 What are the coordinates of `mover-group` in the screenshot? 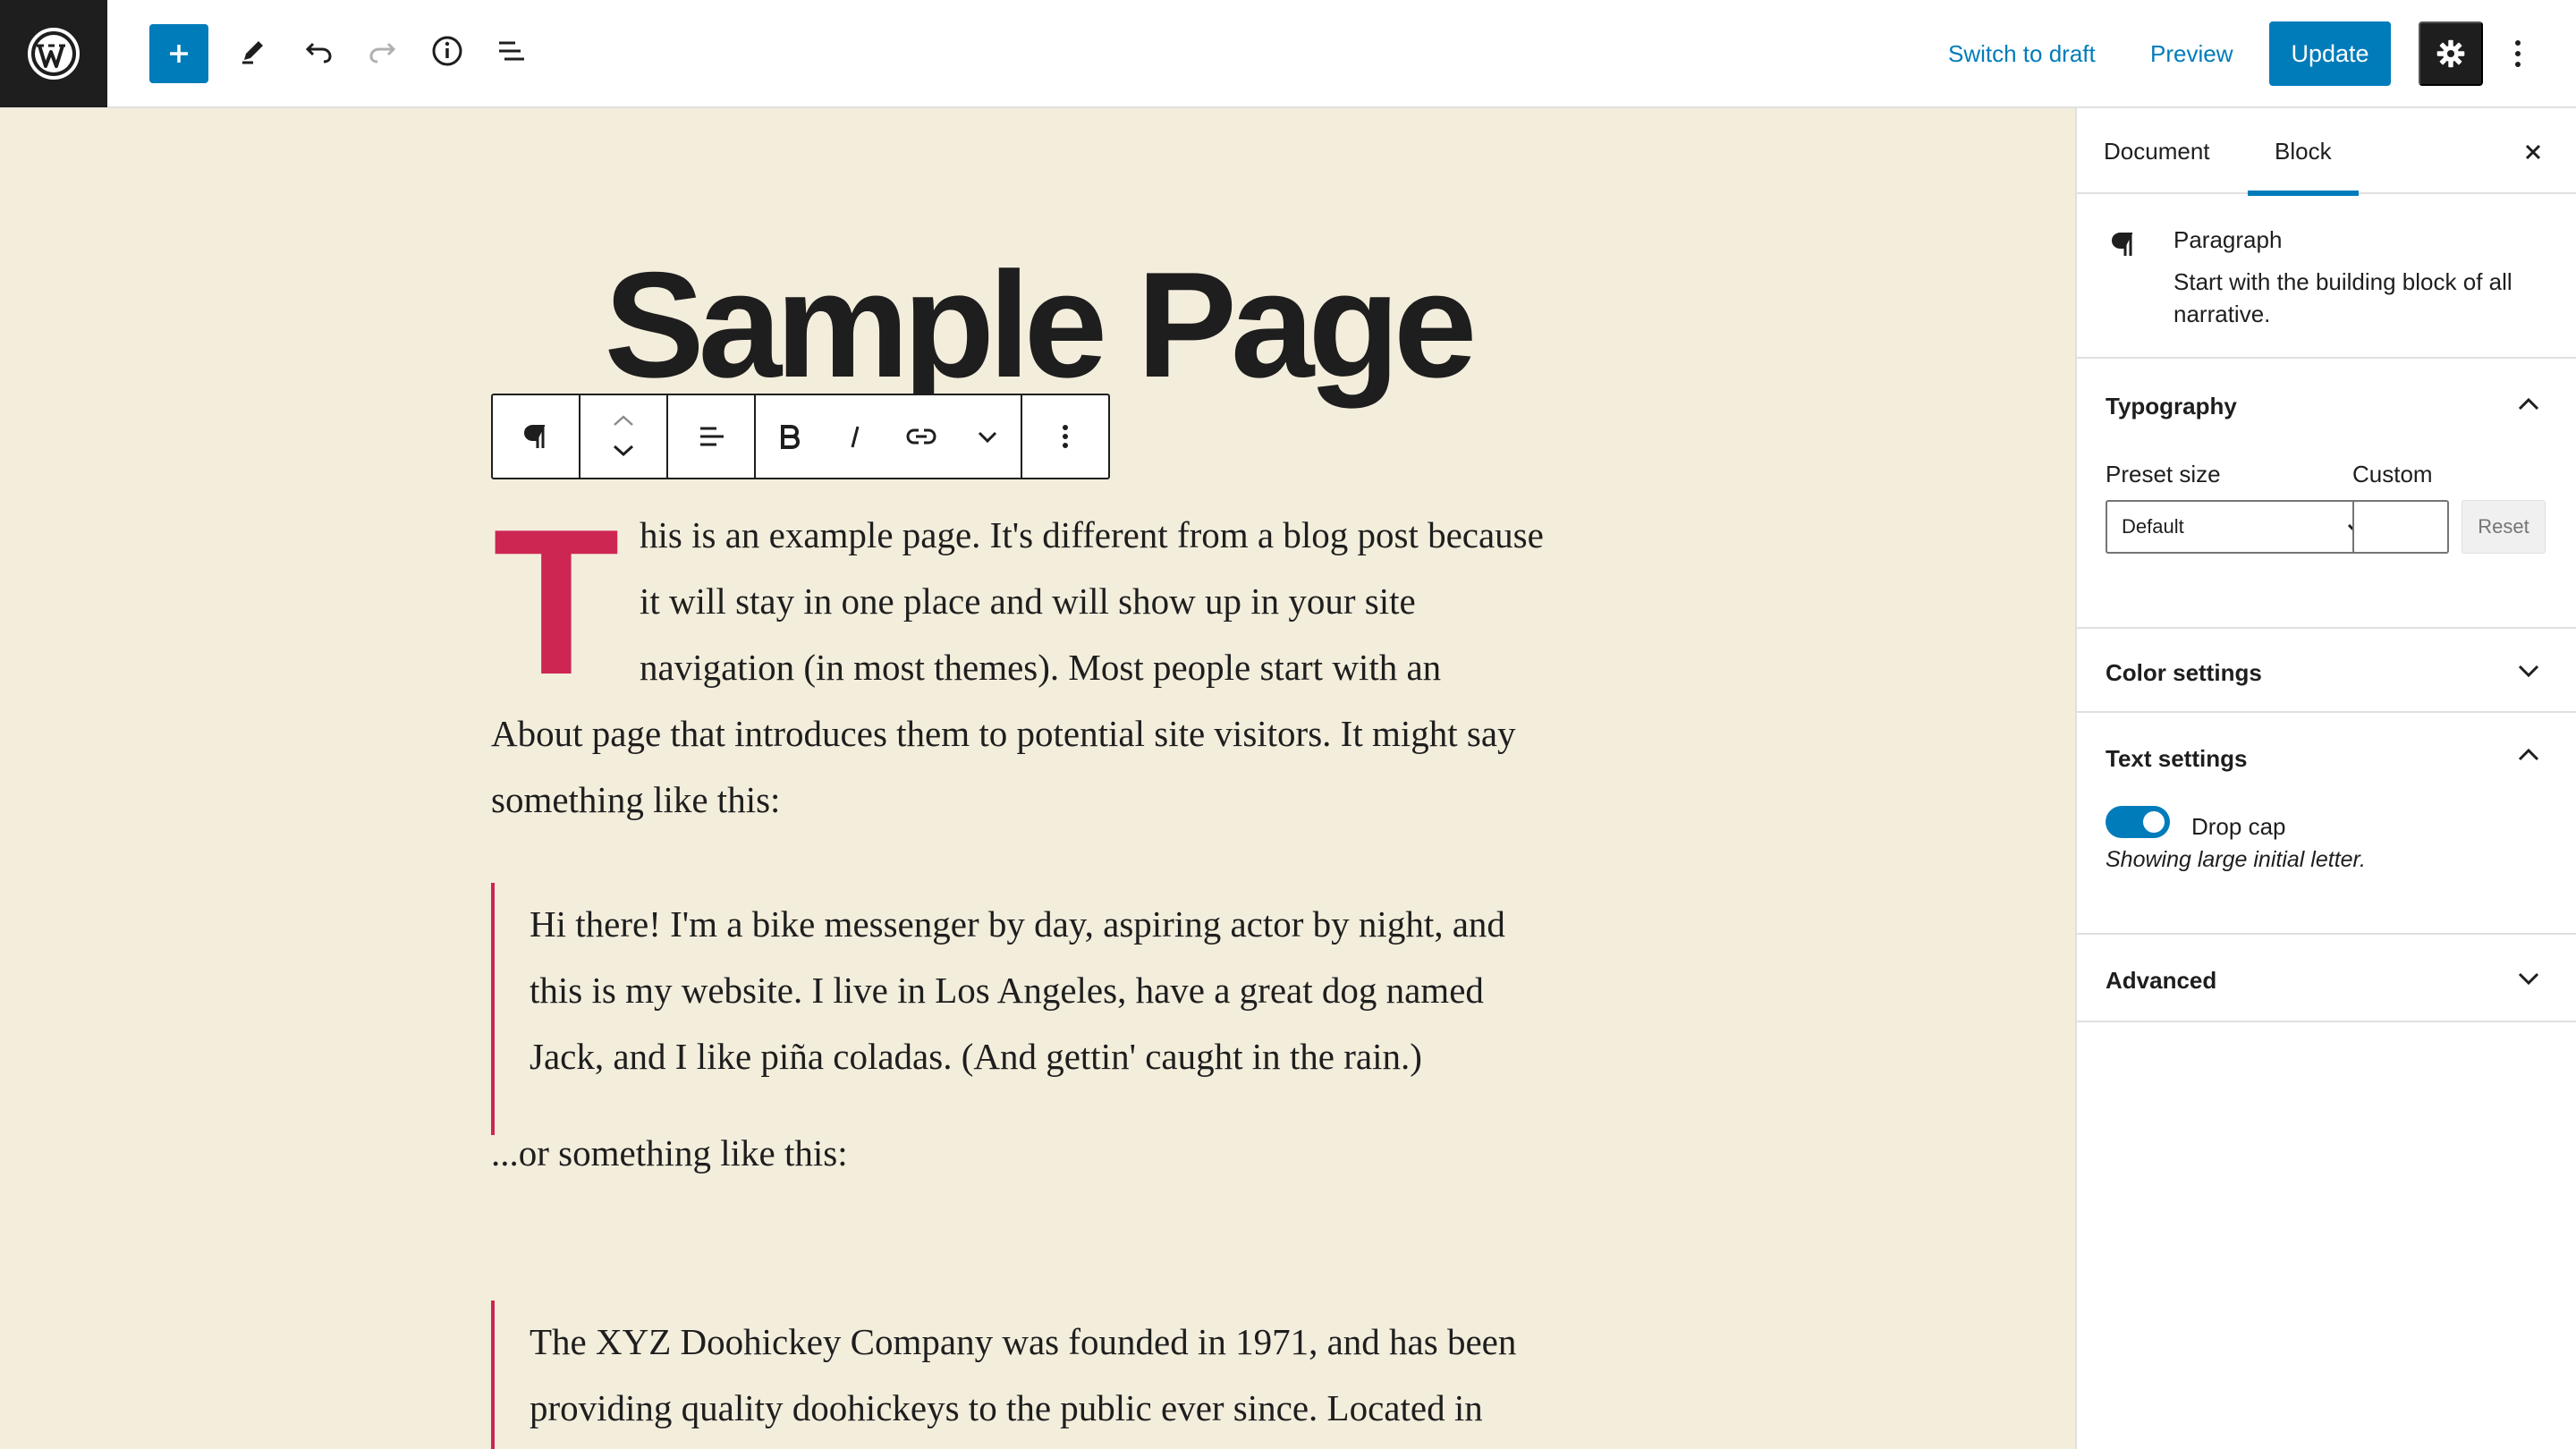 It's located at (624, 436).